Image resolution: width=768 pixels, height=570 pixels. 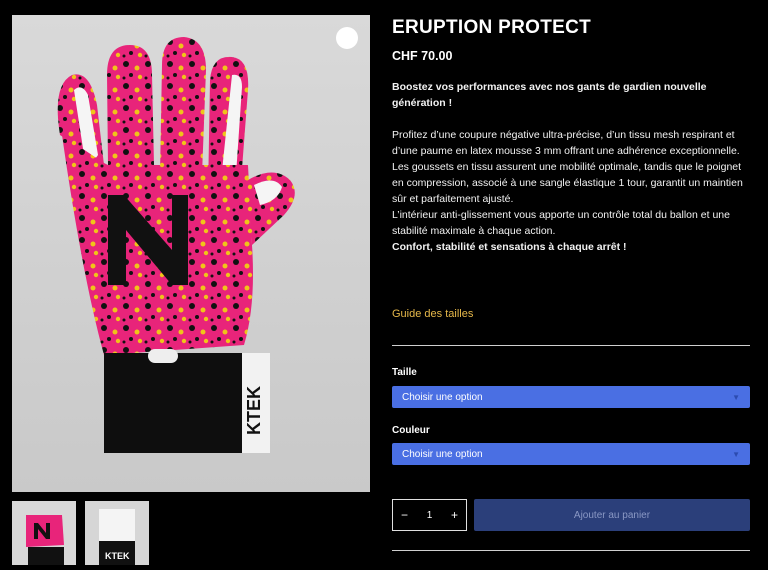 What do you see at coordinates (44, 533) in the screenshot?
I see `thumbnail-front` at bounding box center [44, 533].